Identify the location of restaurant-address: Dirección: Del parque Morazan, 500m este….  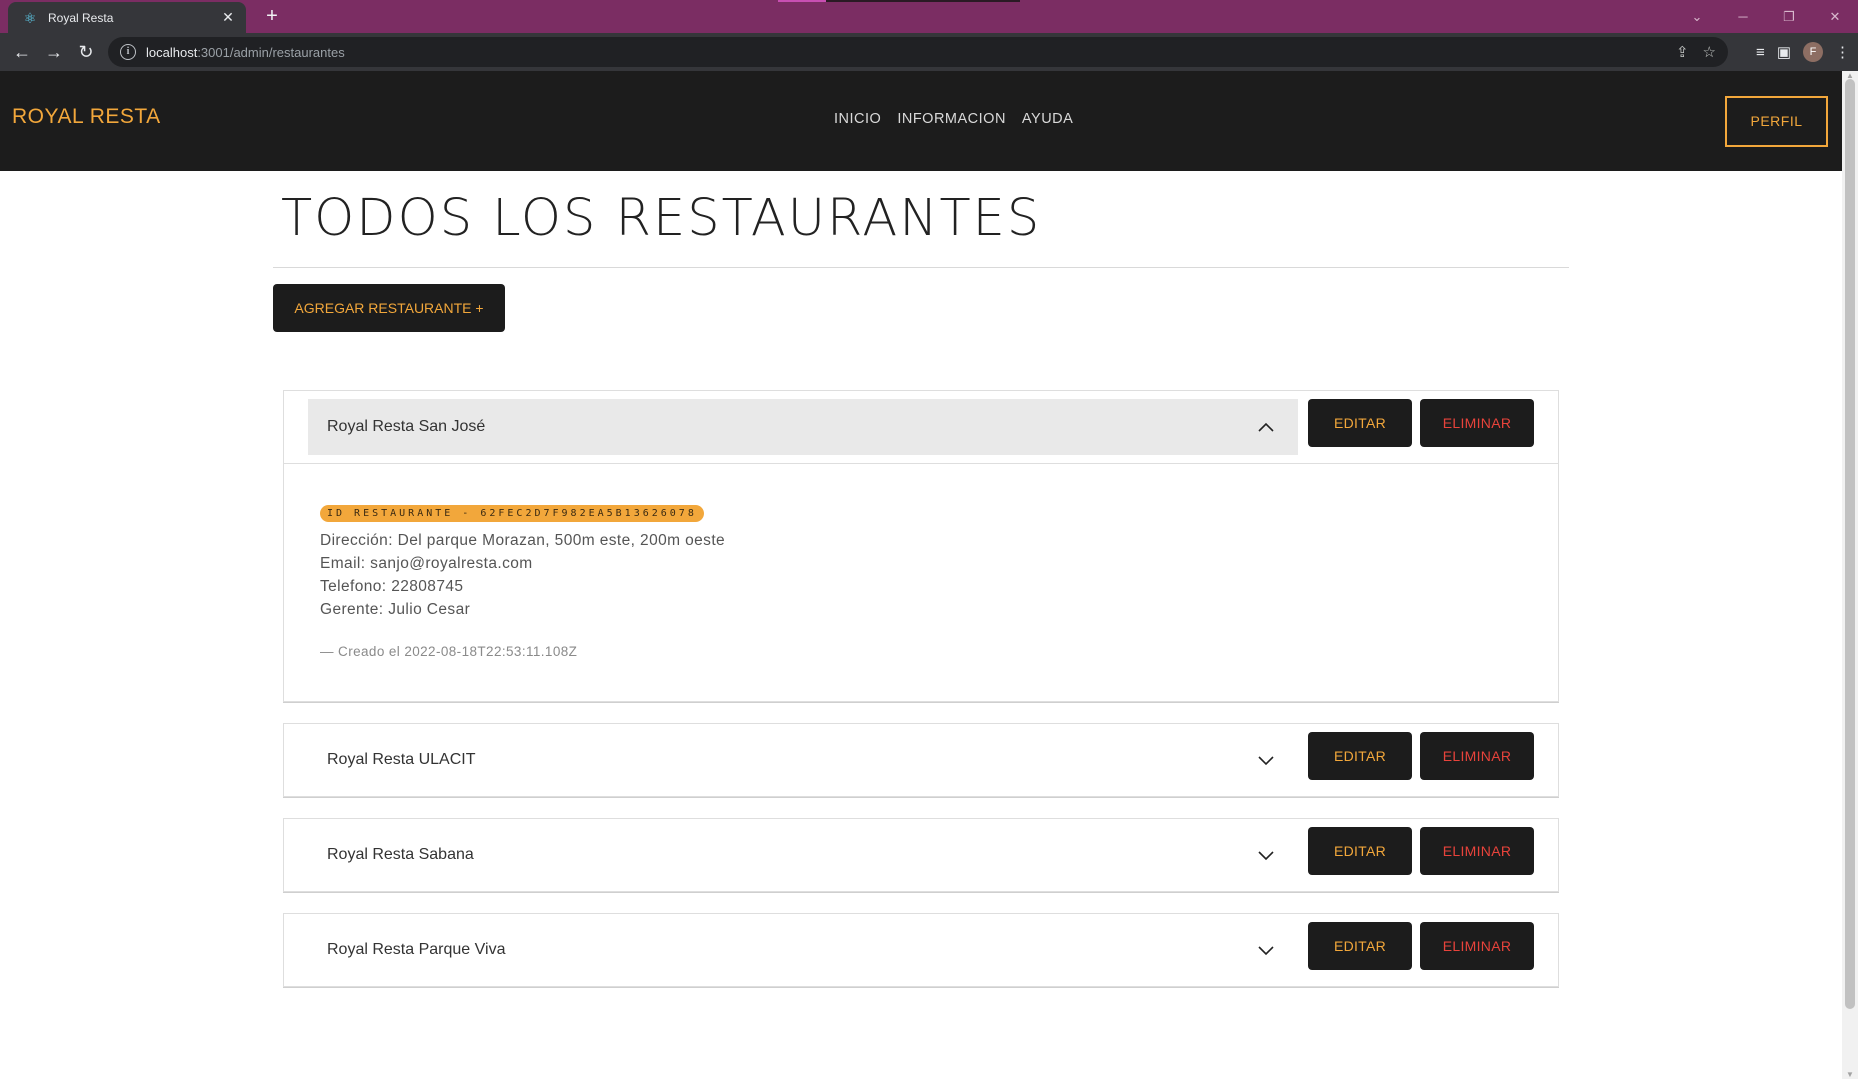
(523, 540).